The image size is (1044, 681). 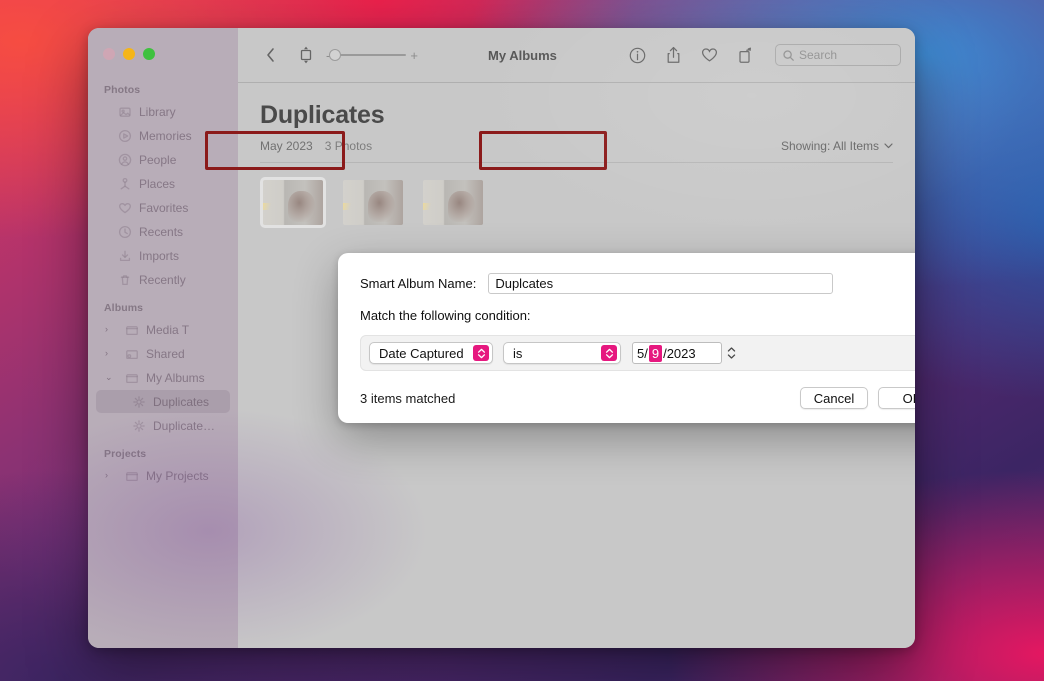 I want to click on sidebar-item-recently: Recently, so click(x=163, y=279).